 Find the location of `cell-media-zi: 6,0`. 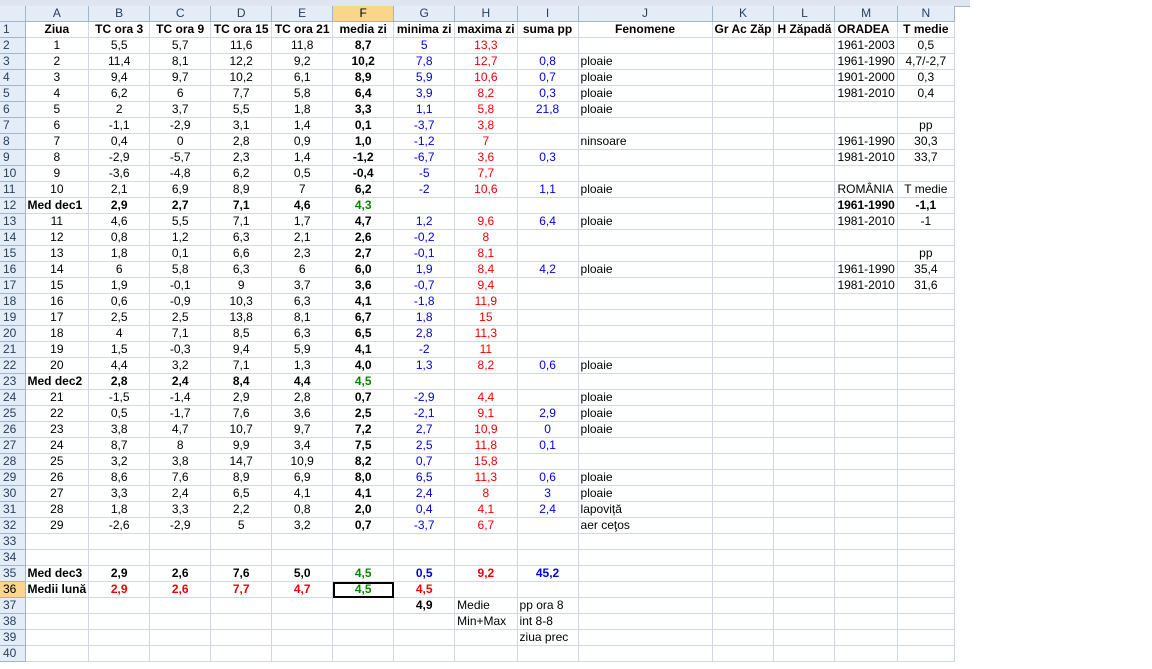

cell-media-zi: 6,0 is located at coordinates (363, 269).